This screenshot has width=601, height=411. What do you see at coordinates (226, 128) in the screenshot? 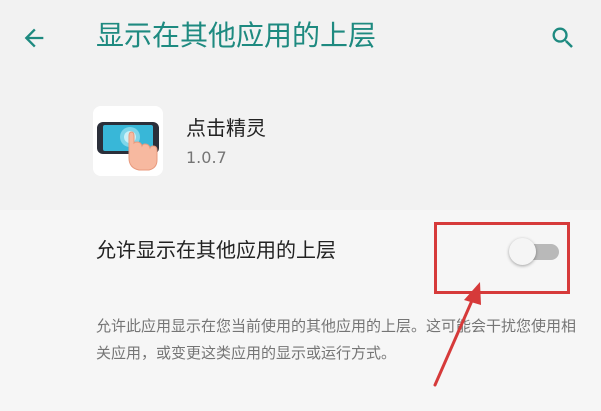
I see `app-name: 点击精灵` at bounding box center [226, 128].